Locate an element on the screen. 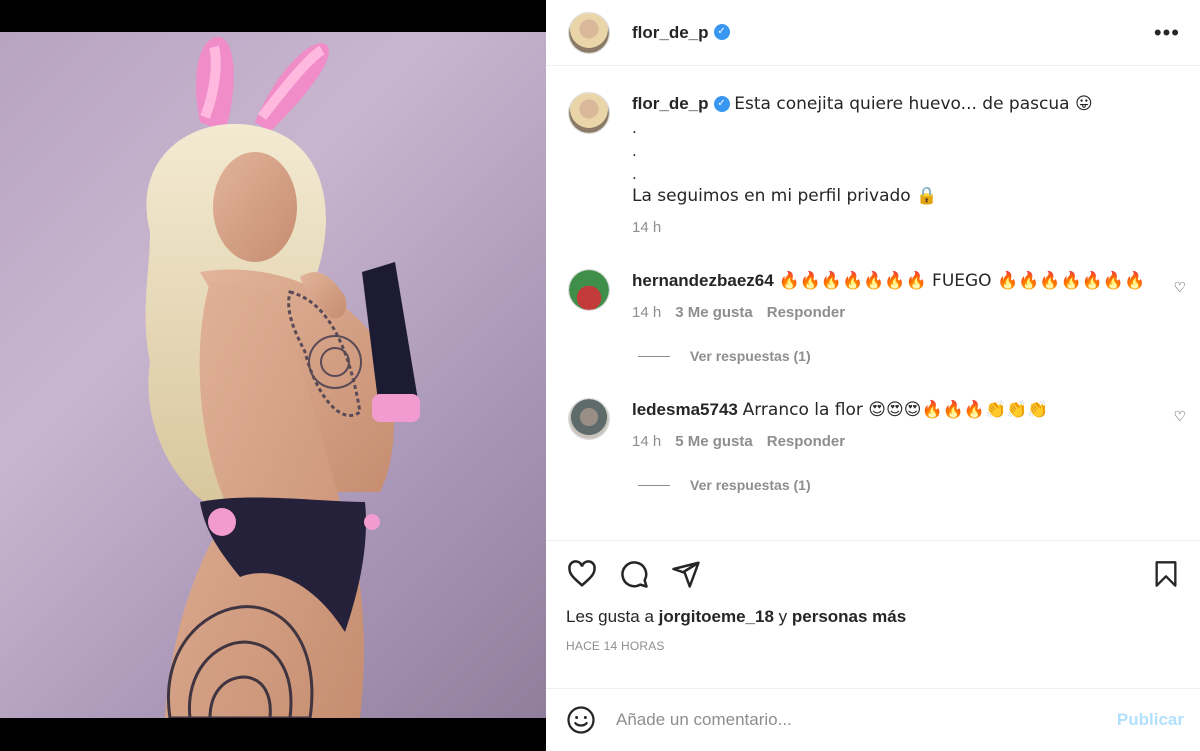 Image resolution: width=1200 pixels, height=751 pixels. add-comment-bar: Publicar is located at coordinates (873, 719).